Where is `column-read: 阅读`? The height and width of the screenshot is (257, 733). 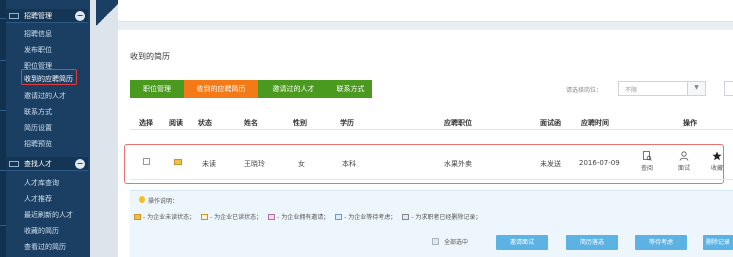 column-read: 阅读 is located at coordinates (176, 123).